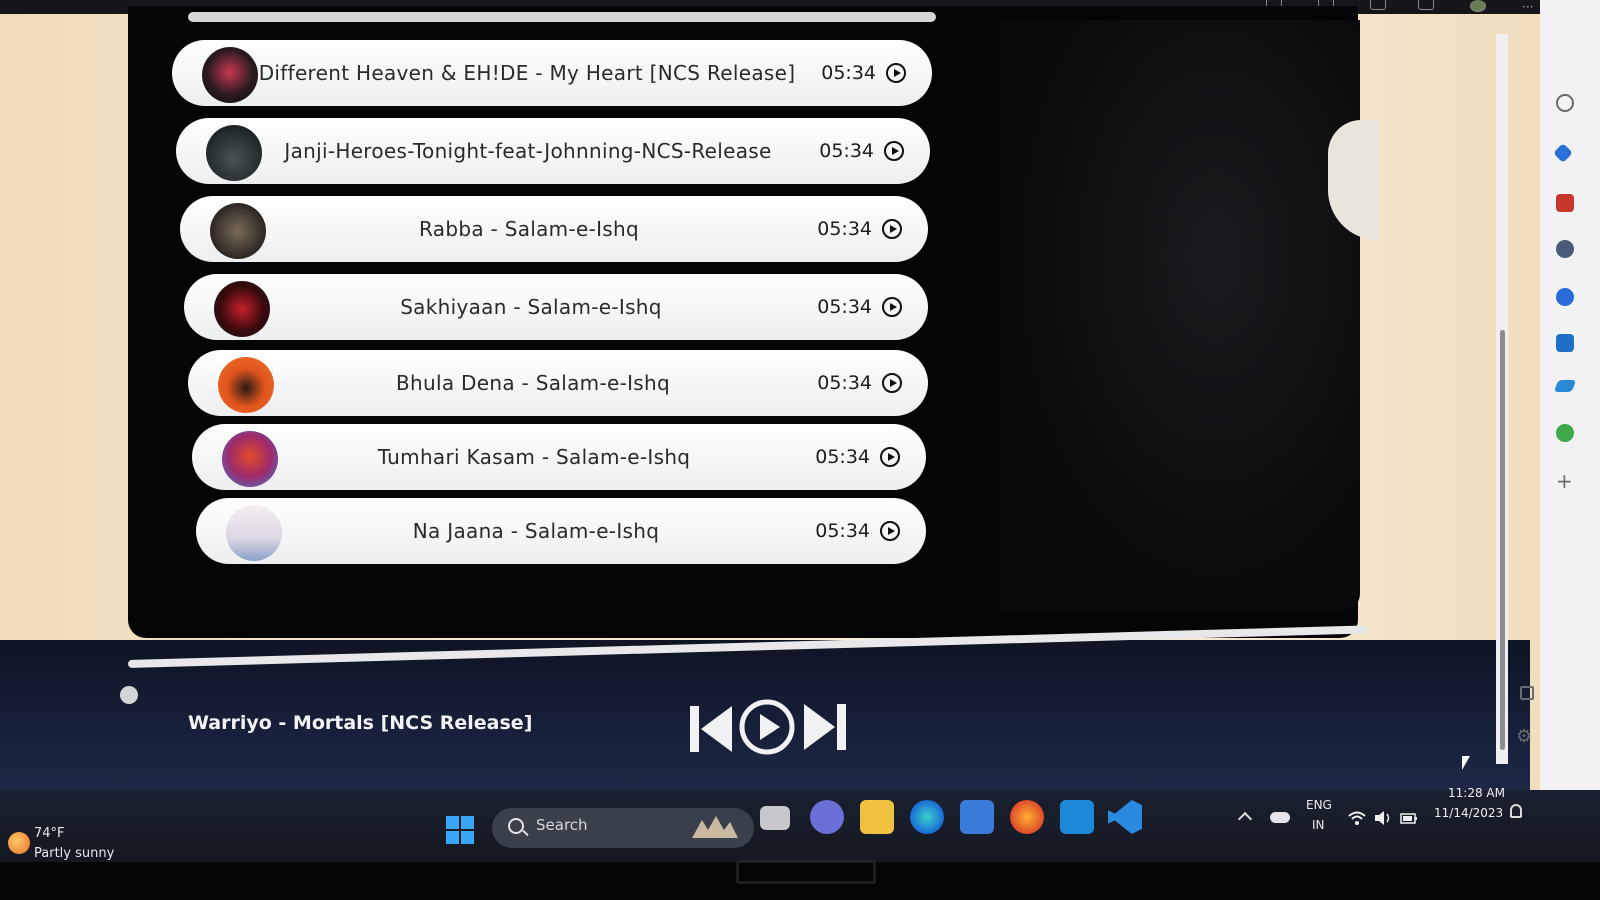 The width and height of the screenshot is (1600, 900). I want to click on playlist-row: Bhula Dena - Salam-e-Ishq 05:34, so click(558, 383).